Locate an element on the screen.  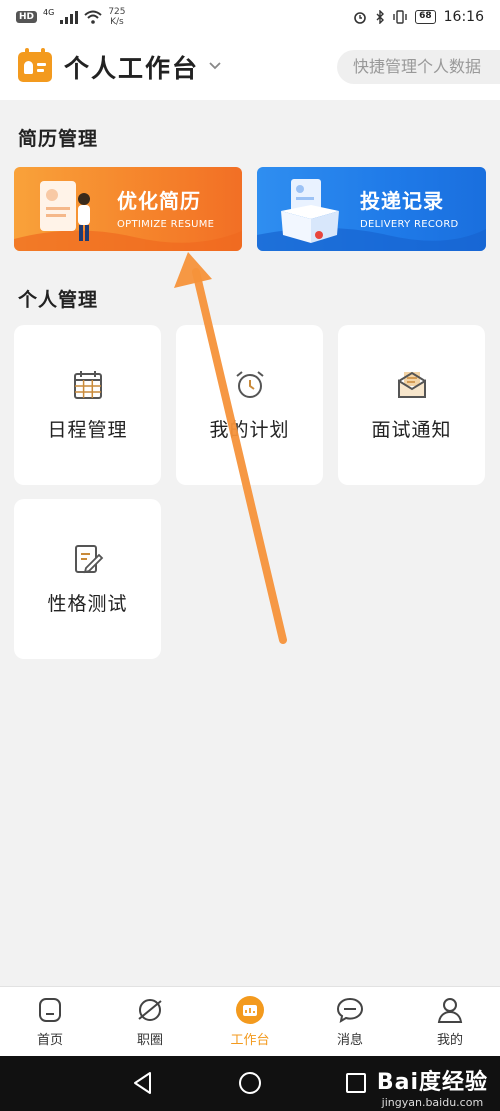
nav-home: 首页 is located at coordinates (50, 1021).